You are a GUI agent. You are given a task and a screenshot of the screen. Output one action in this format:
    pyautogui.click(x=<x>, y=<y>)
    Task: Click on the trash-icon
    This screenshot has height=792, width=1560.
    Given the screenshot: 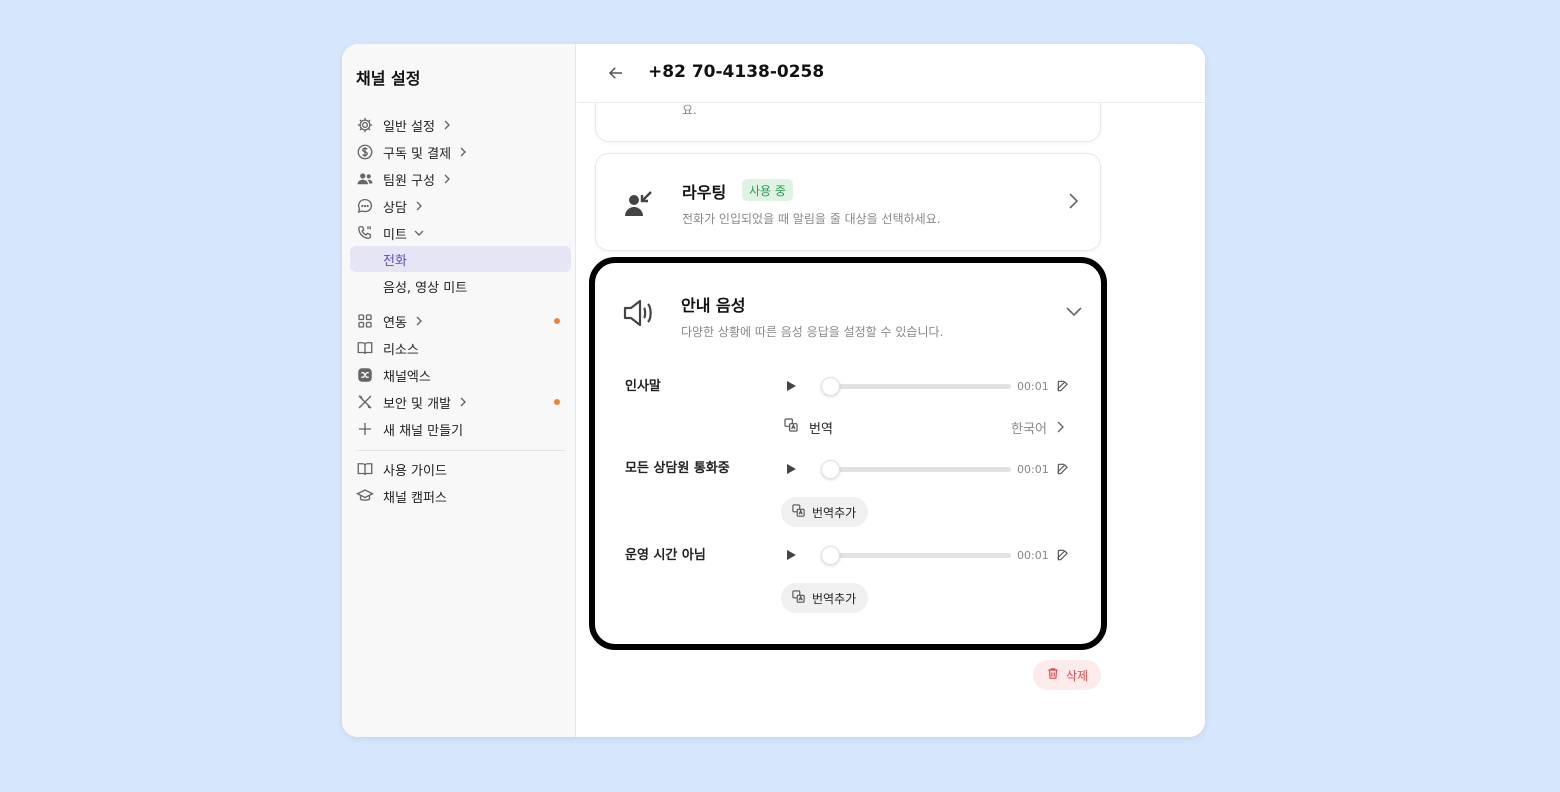 What is the action you would take?
    pyautogui.click(x=1053, y=675)
    